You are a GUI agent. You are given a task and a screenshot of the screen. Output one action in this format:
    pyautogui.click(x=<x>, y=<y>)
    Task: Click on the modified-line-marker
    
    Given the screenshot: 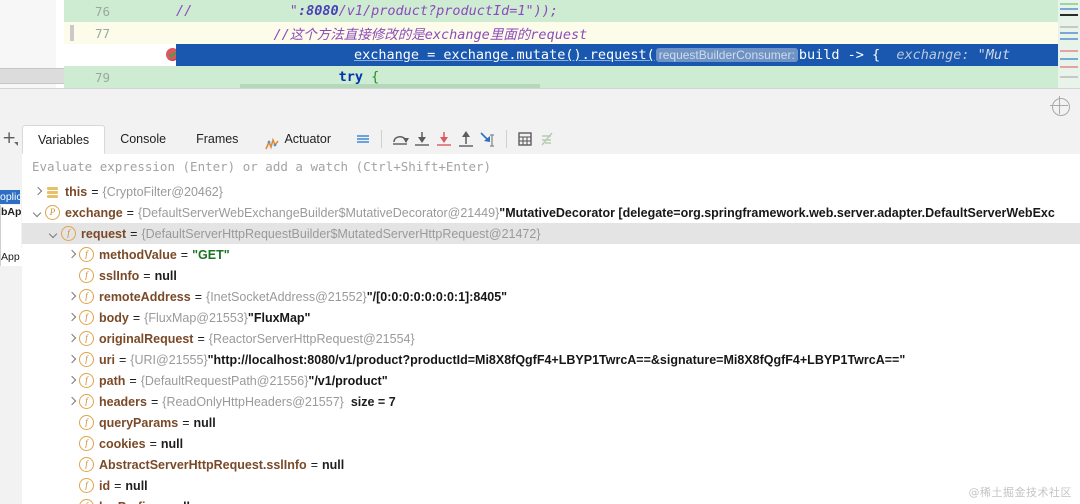 What is the action you would take?
    pyautogui.click(x=72, y=33)
    